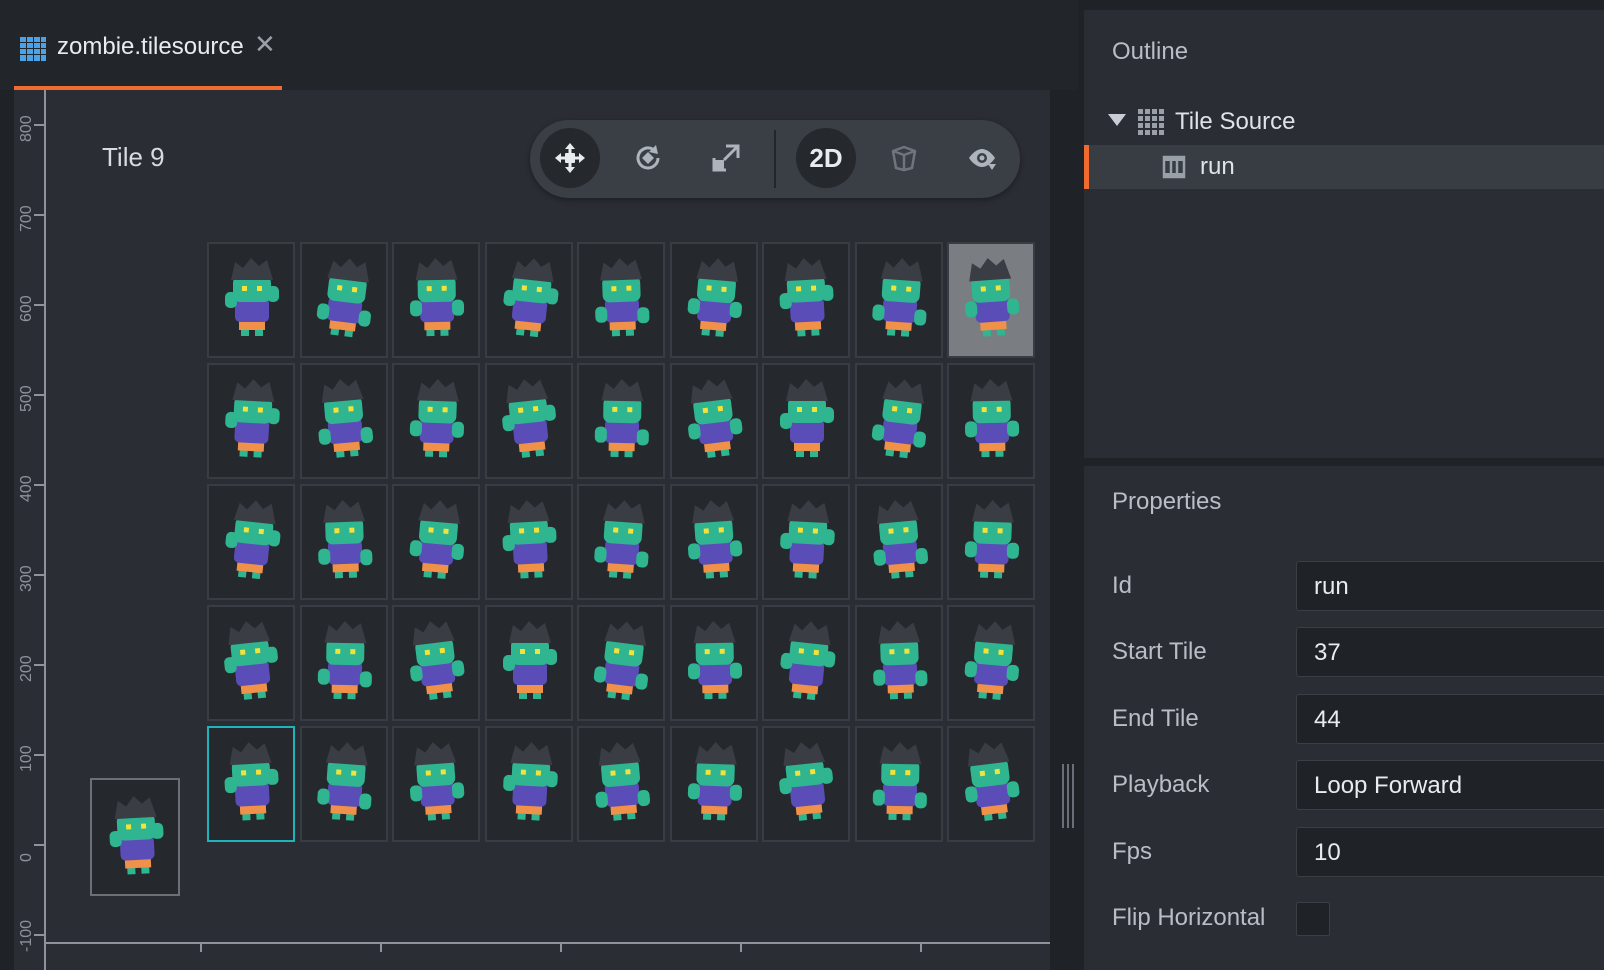 This screenshot has width=1604, height=970. I want to click on fps-field: 10, so click(1450, 852).